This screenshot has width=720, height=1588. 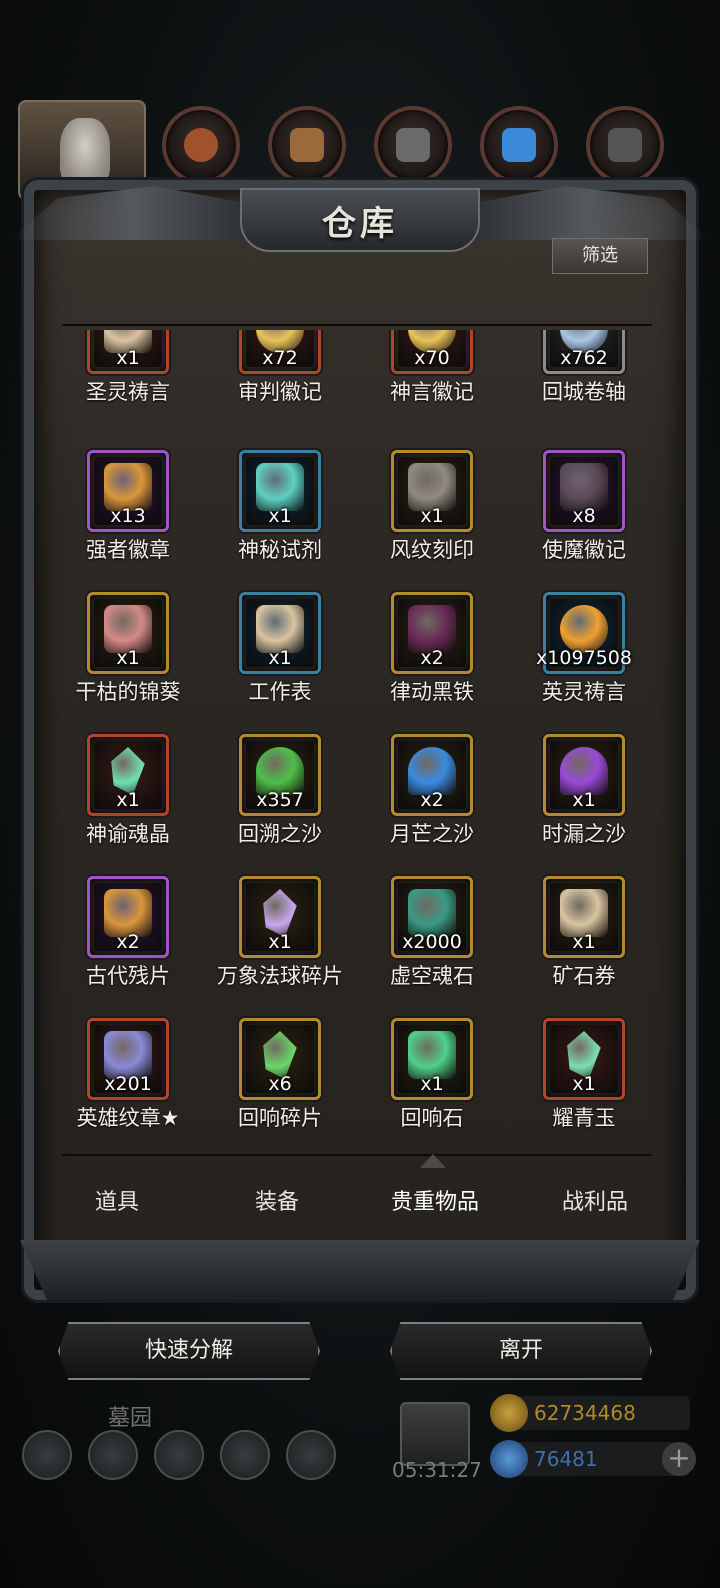 What do you see at coordinates (584, 550) in the screenshot?
I see `item-name: 使魔徽记` at bounding box center [584, 550].